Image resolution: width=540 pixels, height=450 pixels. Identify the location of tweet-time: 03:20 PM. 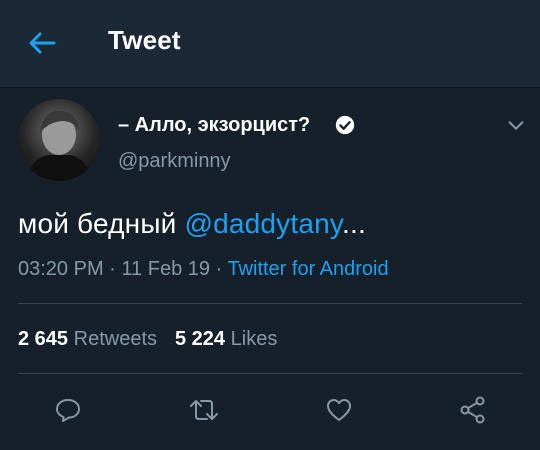
(61, 269).